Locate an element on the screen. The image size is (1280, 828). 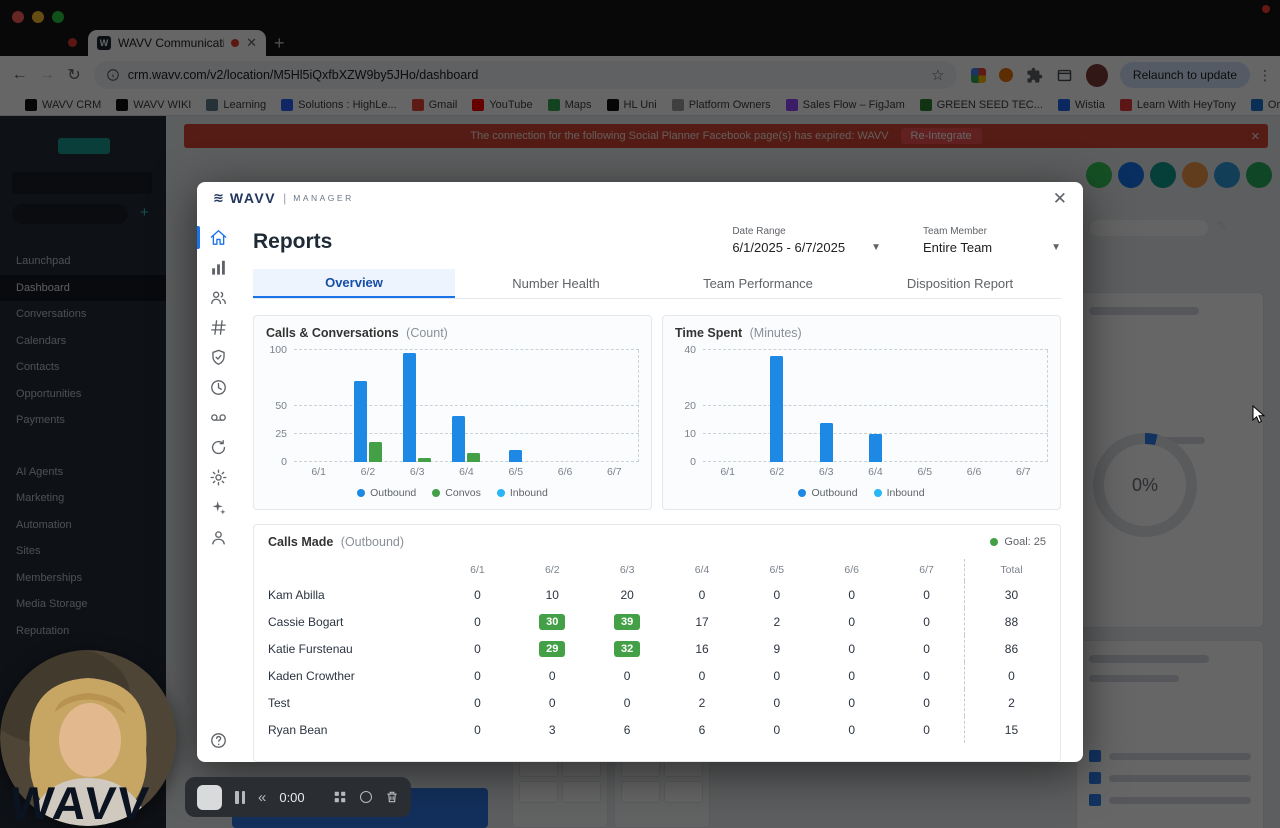
table-title: Calls Made is located at coordinates (301, 542).